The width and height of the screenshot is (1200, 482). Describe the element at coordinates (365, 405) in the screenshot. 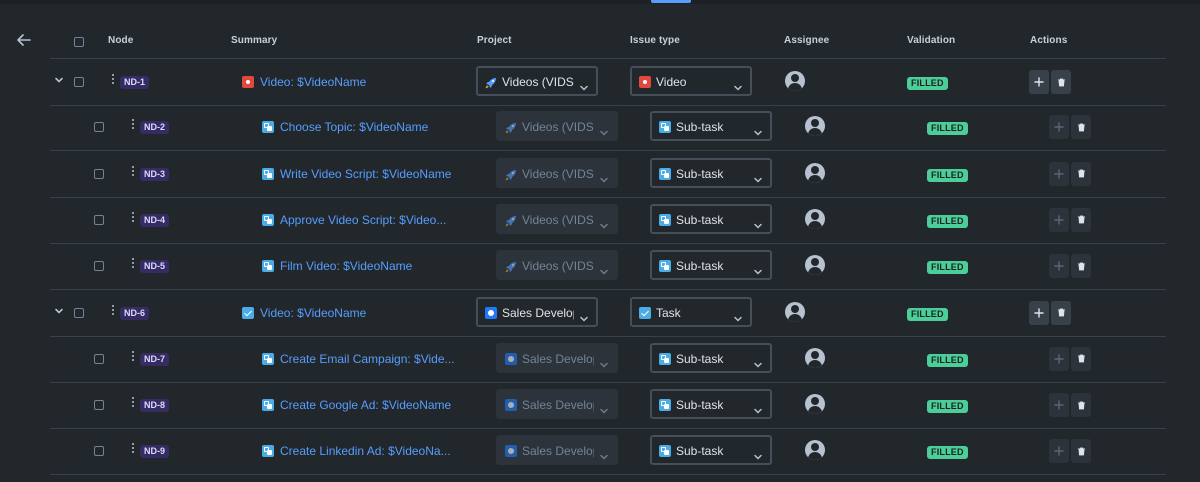

I see `issue-summary-link: Create Google Ad: $VideoName` at that location.